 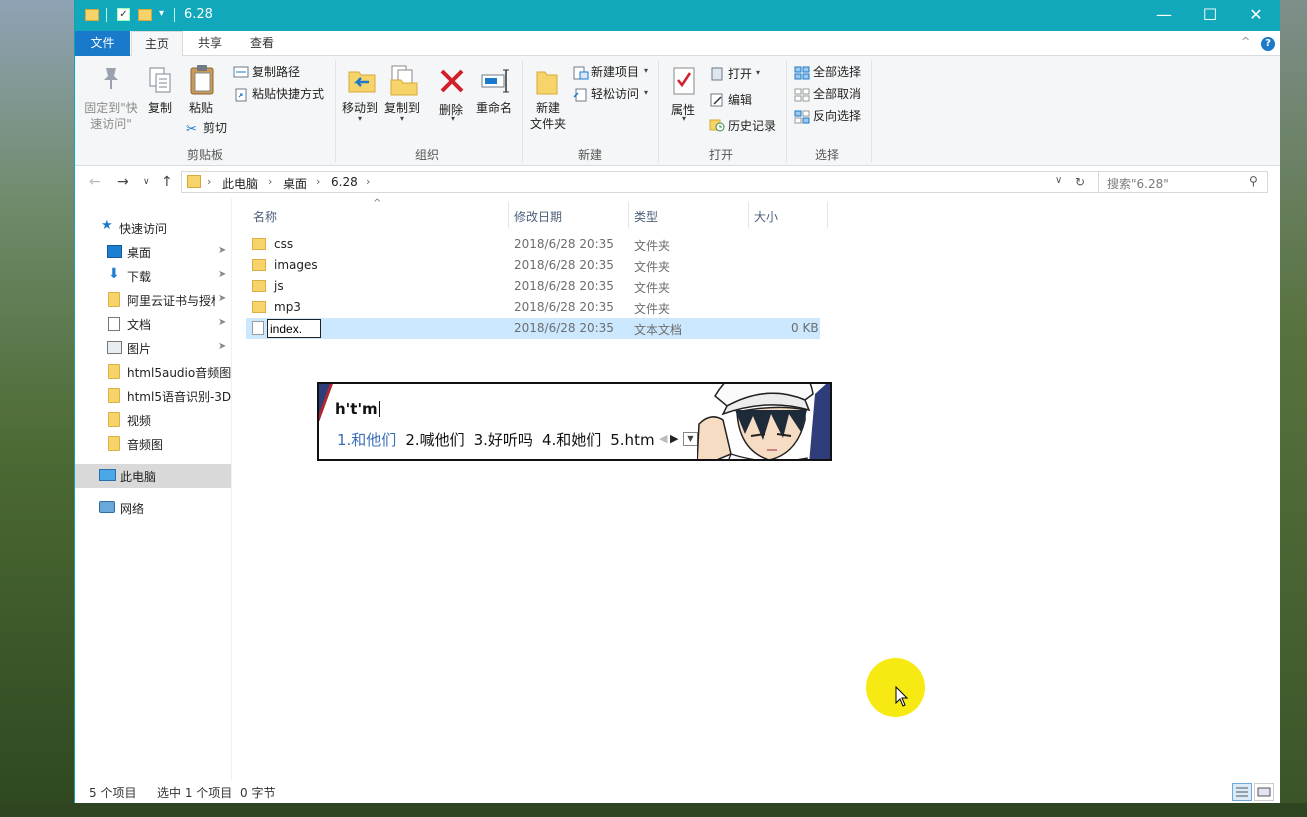 I want to click on rename-input, so click(x=294, y=328).